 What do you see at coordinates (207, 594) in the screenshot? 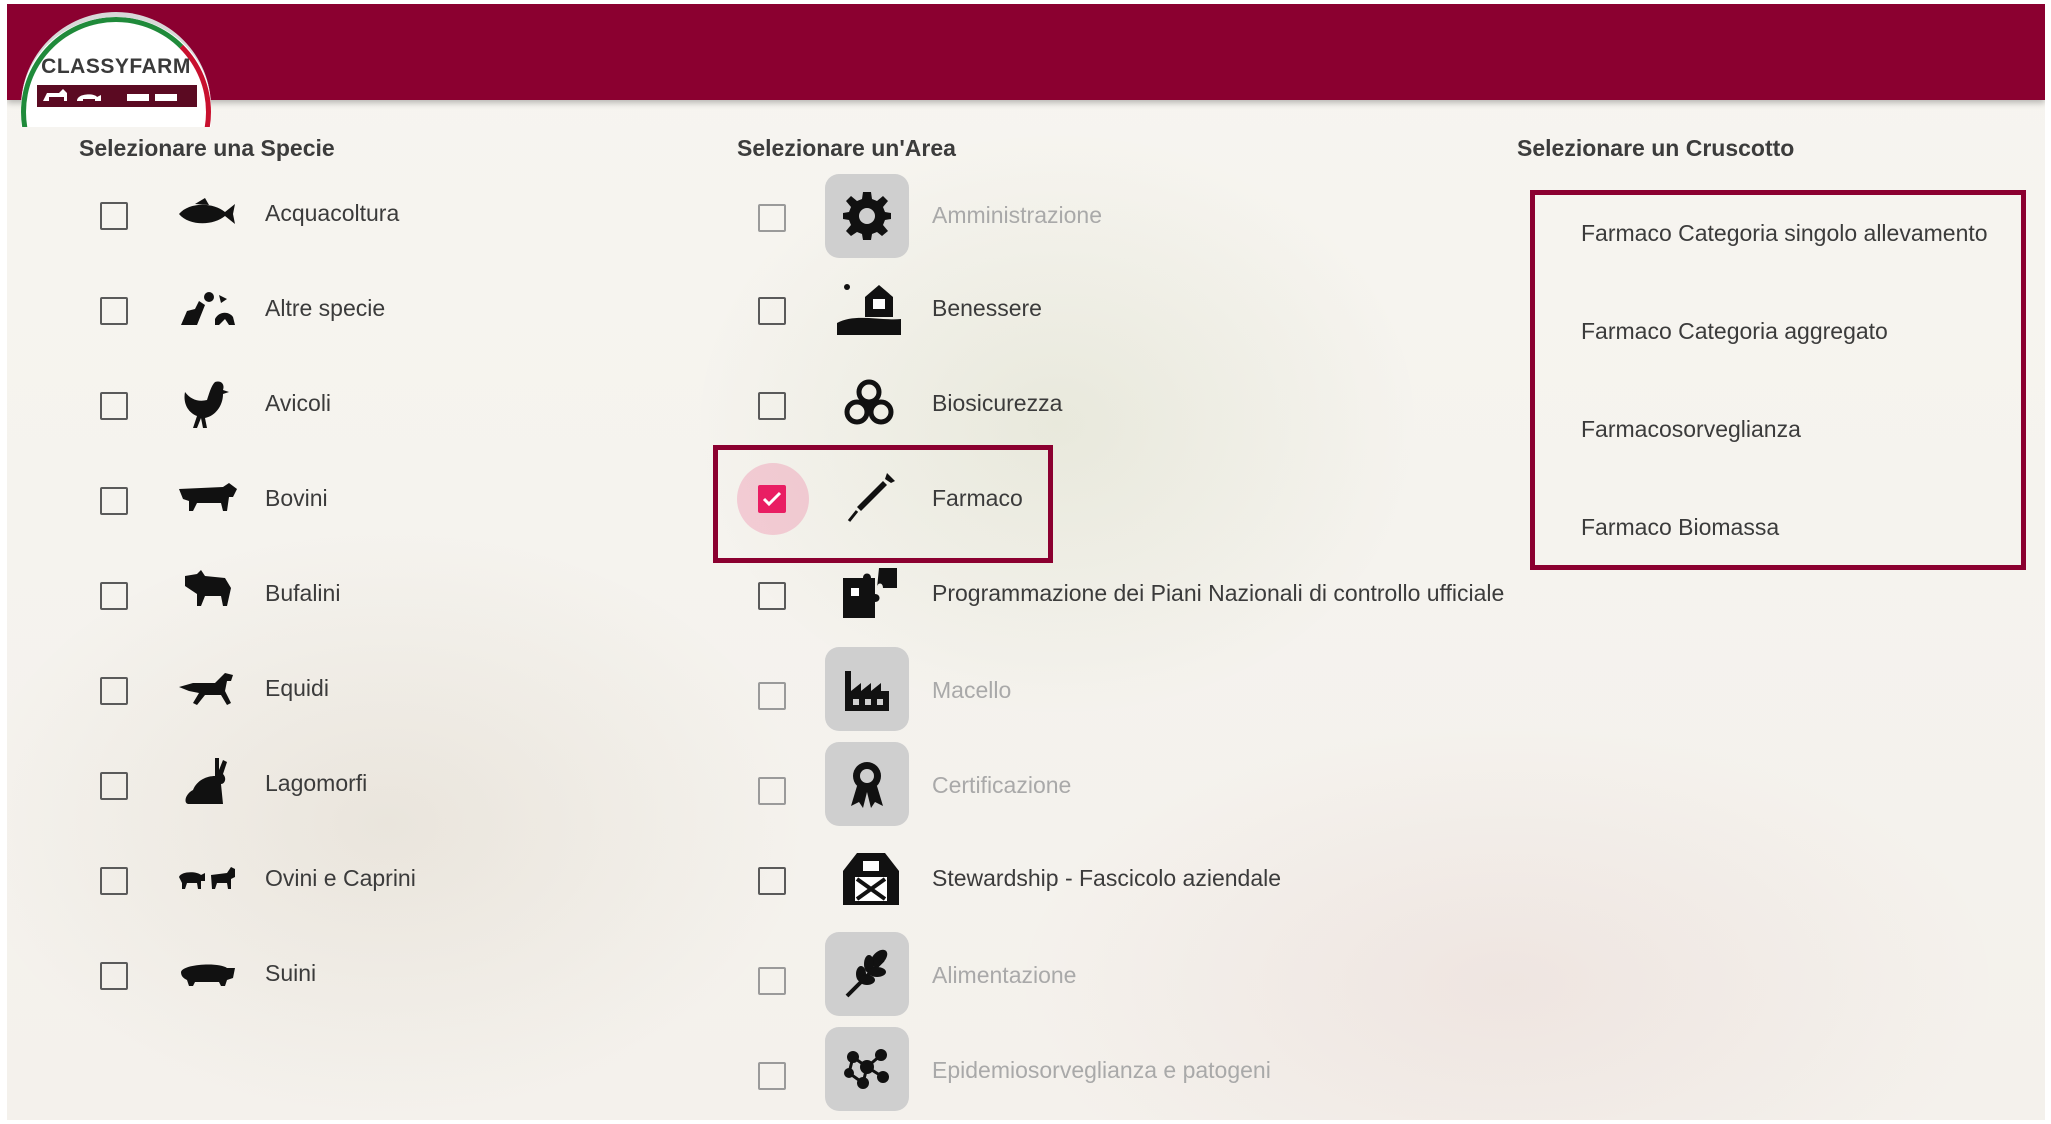
I see `buffalo-icon` at bounding box center [207, 594].